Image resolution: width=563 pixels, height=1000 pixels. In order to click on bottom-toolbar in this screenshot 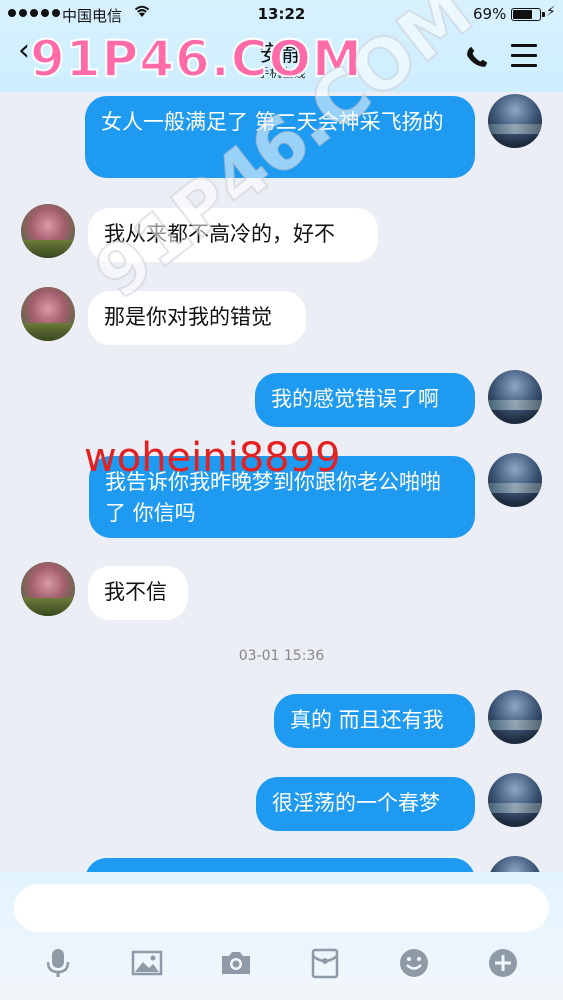, I will do `click(281, 966)`.